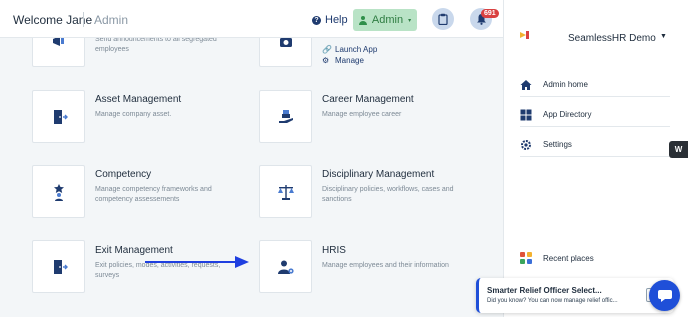 This screenshot has height=317, width=688. What do you see at coordinates (326, 60) in the screenshot?
I see `gear-icon: ⚙` at bounding box center [326, 60].